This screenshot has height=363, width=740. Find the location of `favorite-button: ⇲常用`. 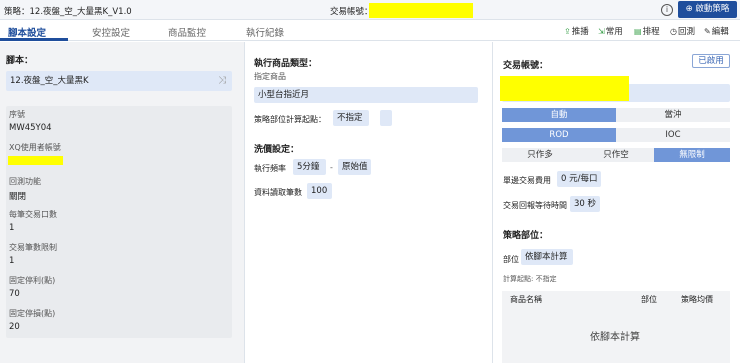

favorite-button: ⇲常用 is located at coordinates (610, 31).